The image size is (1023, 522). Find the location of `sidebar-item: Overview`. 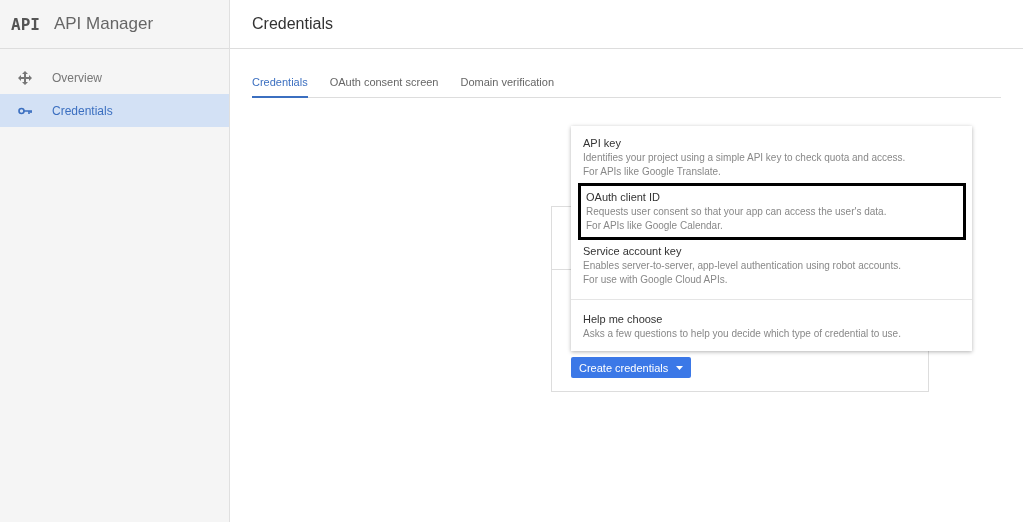

sidebar-item: Overview is located at coordinates (114, 77).